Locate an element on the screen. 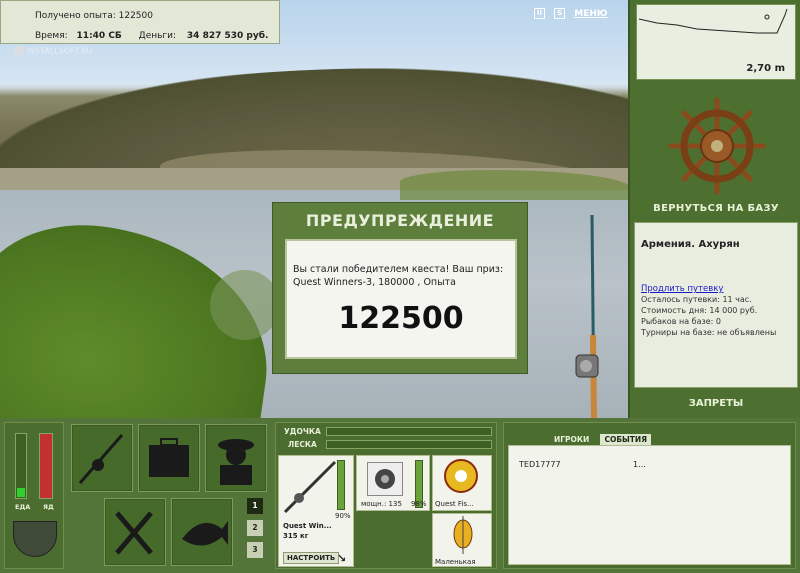 This screenshot has width=800, height=573. reel-power: мощн.: 135 is located at coordinates (381, 504).